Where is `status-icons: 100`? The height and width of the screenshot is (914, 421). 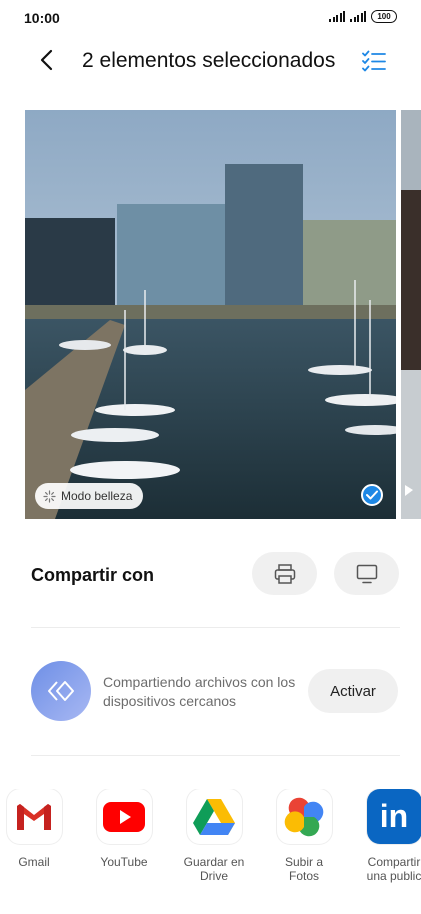 status-icons: 100 is located at coordinates (363, 16).